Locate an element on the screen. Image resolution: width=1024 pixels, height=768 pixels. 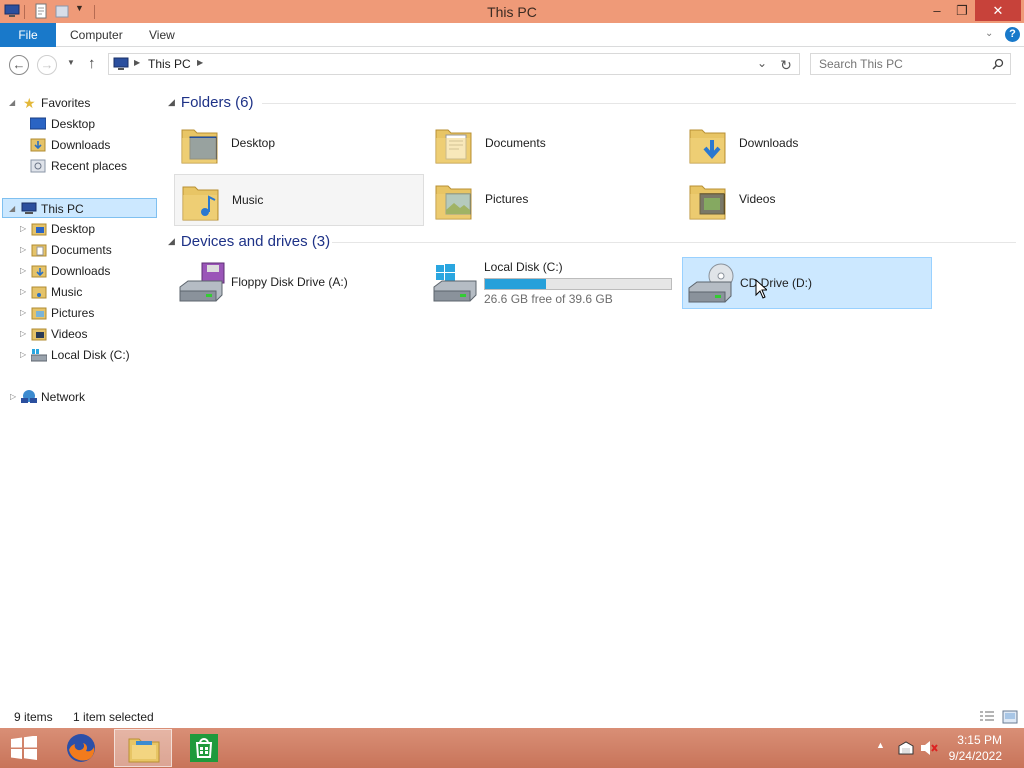
tree-item-desktop: Desktop is located at coordinates (94, 124).